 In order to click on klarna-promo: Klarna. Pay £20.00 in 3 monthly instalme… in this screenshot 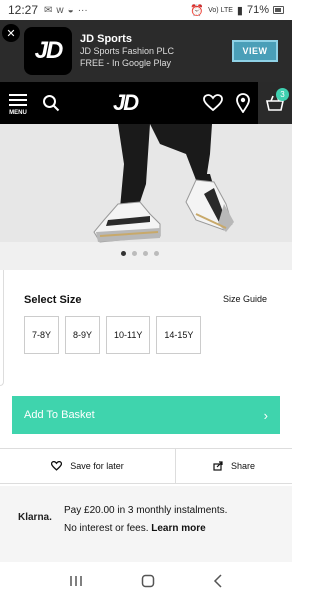, I will do `click(146, 524)`.